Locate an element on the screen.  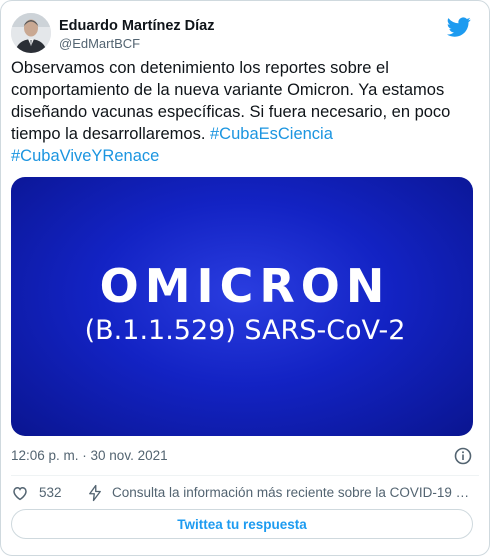
lightning-icon is located at coordinates (95, 493).